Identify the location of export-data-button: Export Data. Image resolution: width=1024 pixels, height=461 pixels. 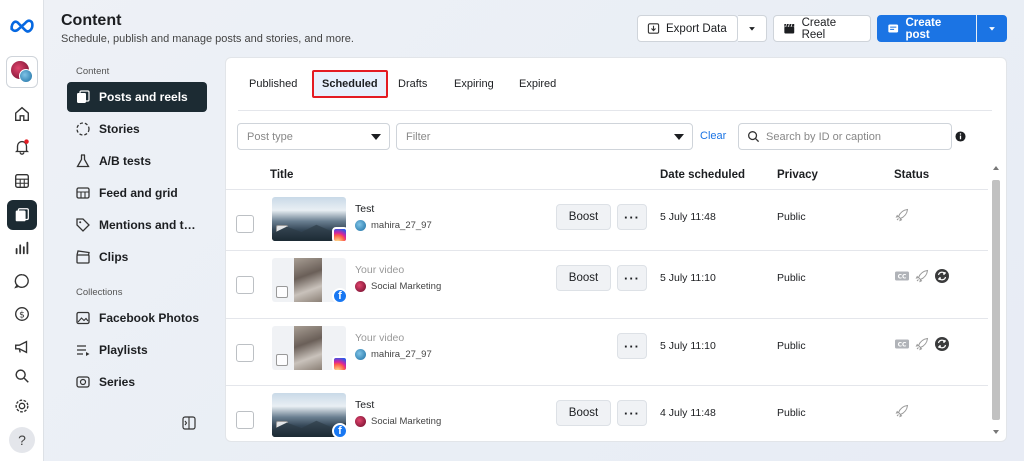
(687, 28).